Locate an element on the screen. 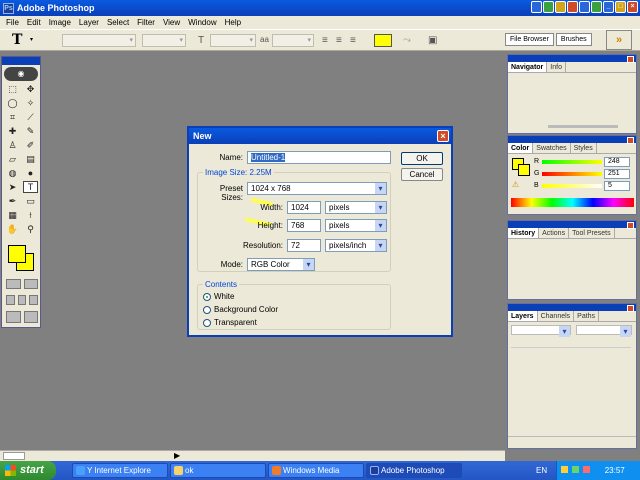  preset-sizes-select: 1024 x 768 is located at coordinates (317, 188).